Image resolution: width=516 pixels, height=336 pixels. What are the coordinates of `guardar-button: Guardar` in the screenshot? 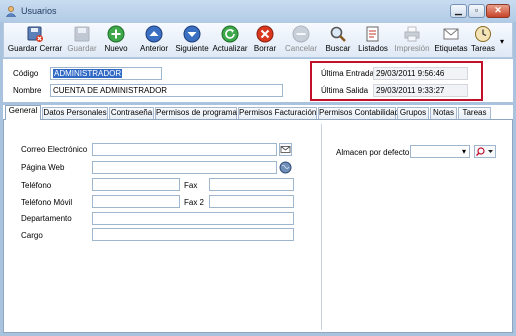 It's located at (82, 40).